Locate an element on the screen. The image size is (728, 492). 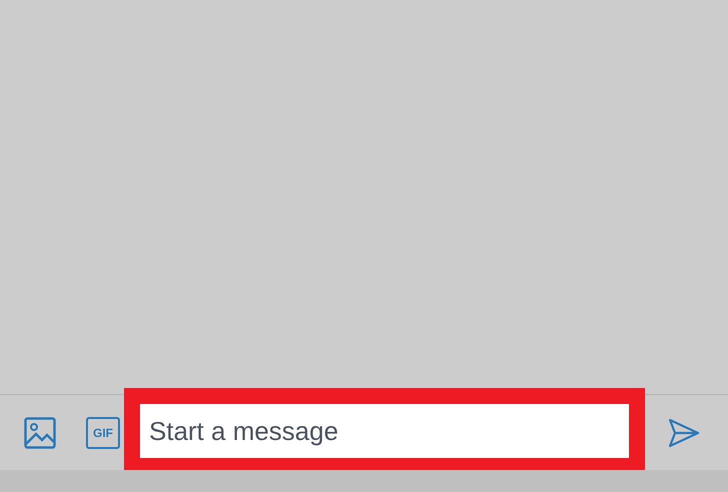
send-icon is located at coordinates (684, 433).